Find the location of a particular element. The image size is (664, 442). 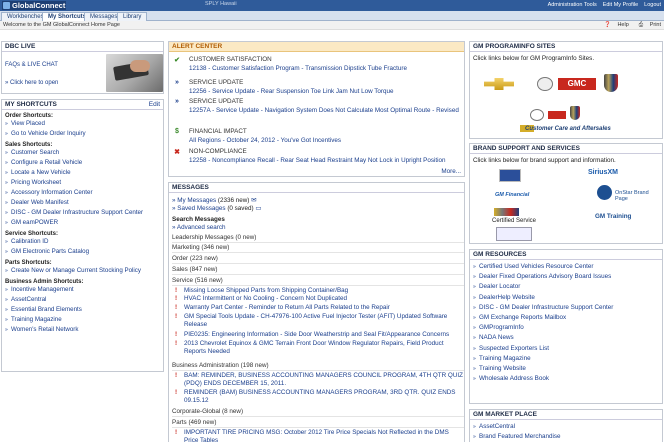

shortcut-link: » Customer Search is located at coordinates (84, 153).